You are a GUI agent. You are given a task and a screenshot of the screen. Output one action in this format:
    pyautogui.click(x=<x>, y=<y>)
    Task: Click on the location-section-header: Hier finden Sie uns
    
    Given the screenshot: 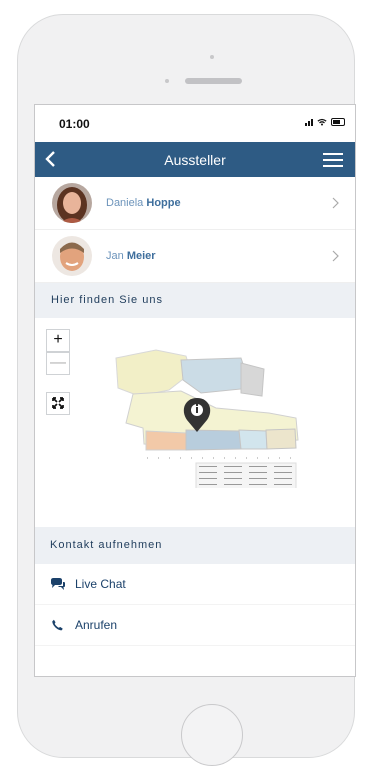 What is the action you would take?
    pyautogui.click(x=195, y=300)
    